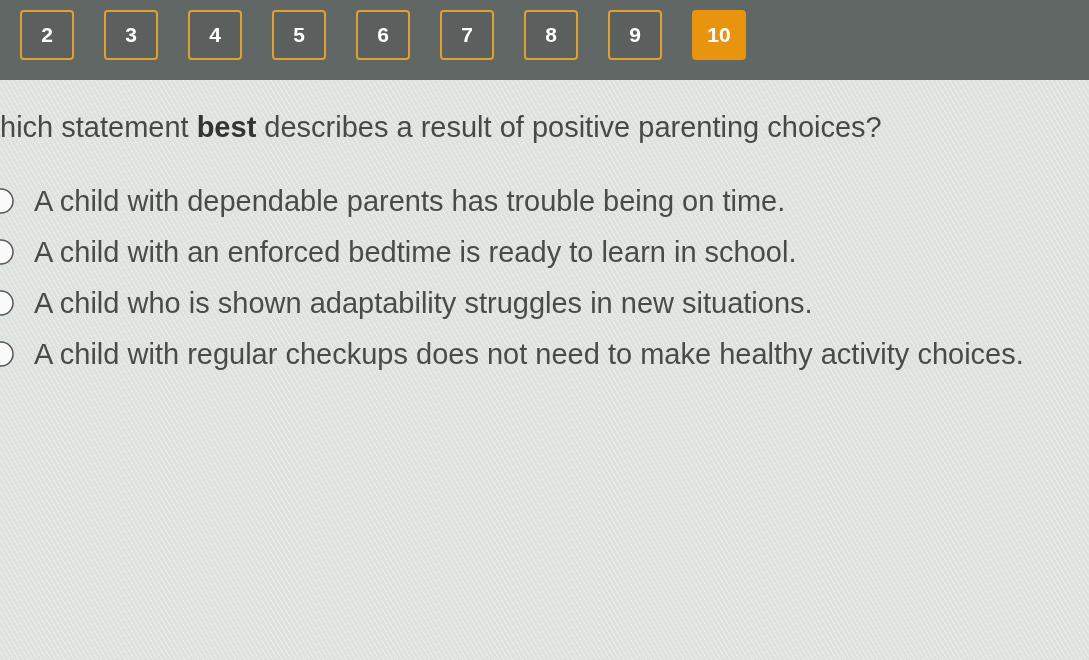 The width and height of the screenshot is (1089, 660). What do you see at coordinates (529, 354) in the screenshot?
I see `answer-option-text: A child with regular checkups does not need to make healthy activity choices.` at bounding box center [529, 354].